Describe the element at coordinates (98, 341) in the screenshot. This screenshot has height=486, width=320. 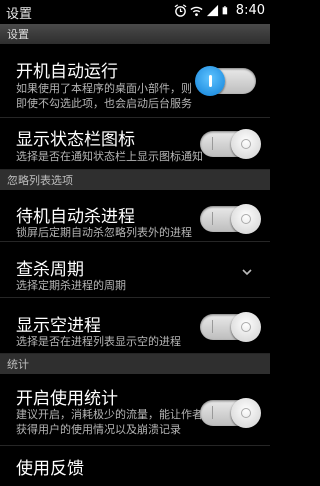
I see `setting-subtitle: 选择是否在进程列表显示空的进程` at that location.